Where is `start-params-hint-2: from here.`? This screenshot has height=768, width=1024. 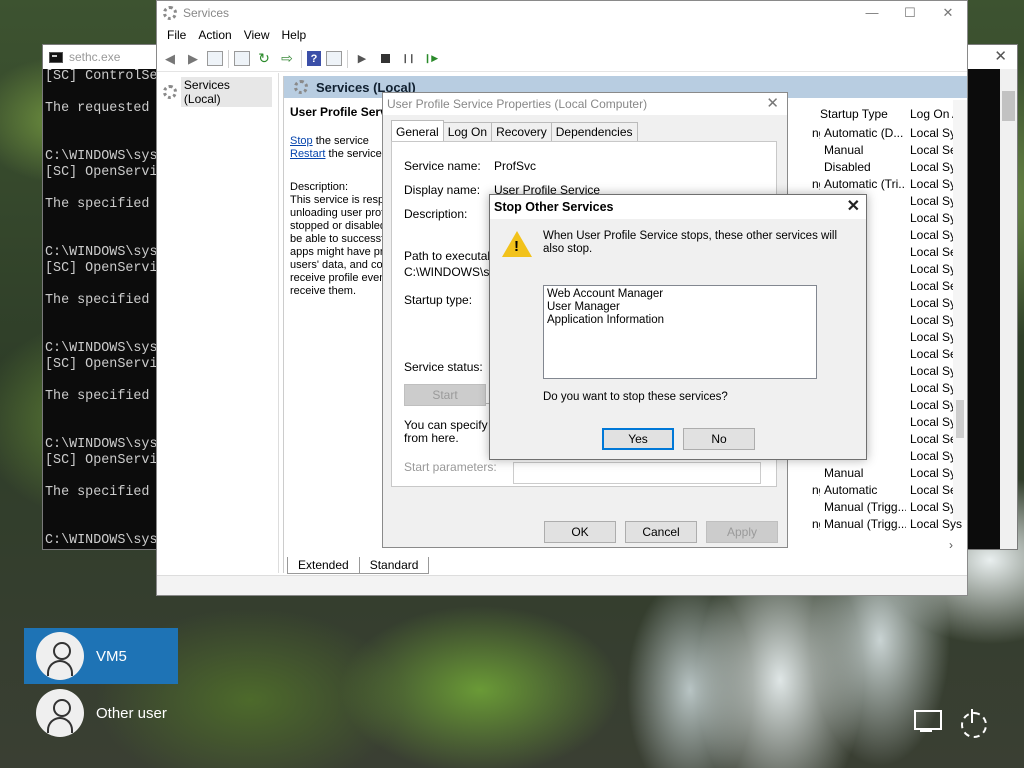
start-params-hint-2: from here. is located at coordinates (431, 438).